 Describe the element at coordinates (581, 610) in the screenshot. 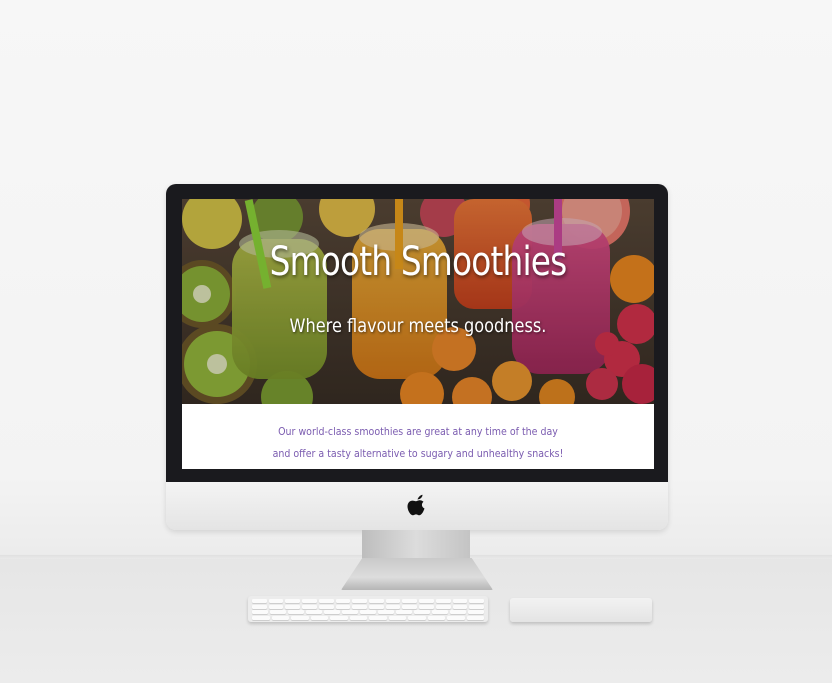

I see `trackpad` at that location.